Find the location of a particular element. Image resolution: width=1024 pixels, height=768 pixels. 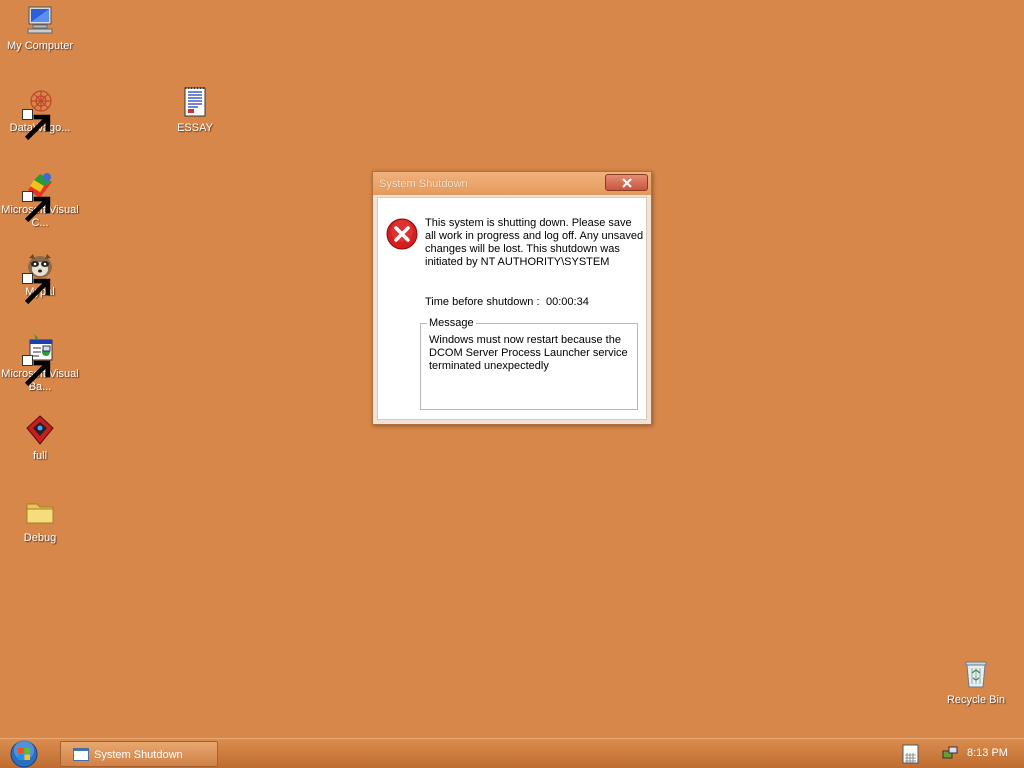

visual-cpp-icon is located at coordinates (39, 195).